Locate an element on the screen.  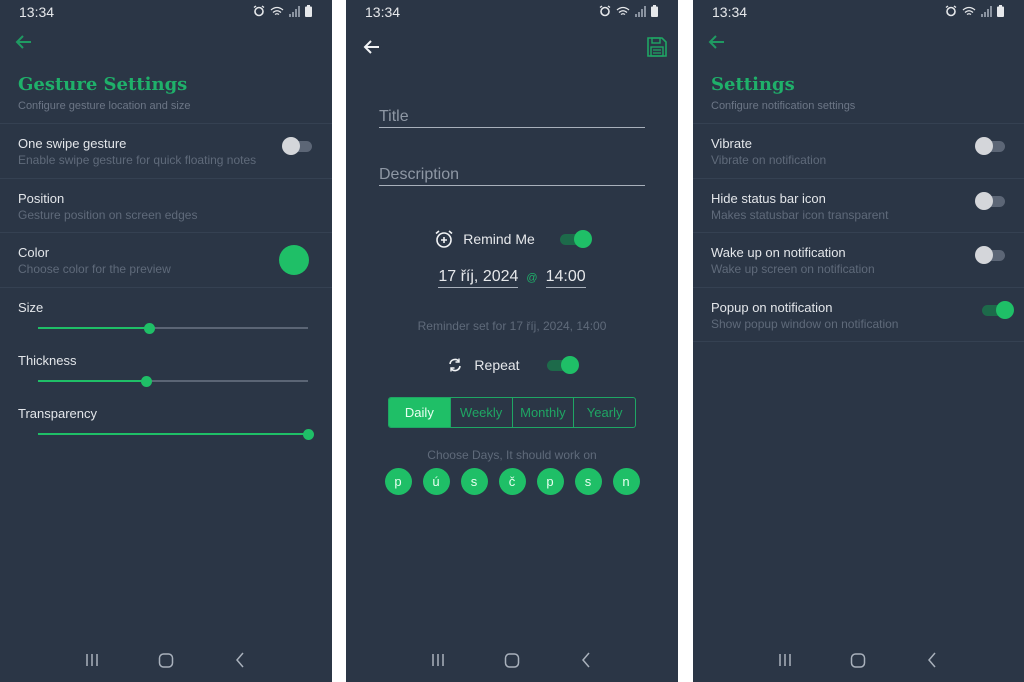
day-thursday: č is located at coordinates (512, 481).